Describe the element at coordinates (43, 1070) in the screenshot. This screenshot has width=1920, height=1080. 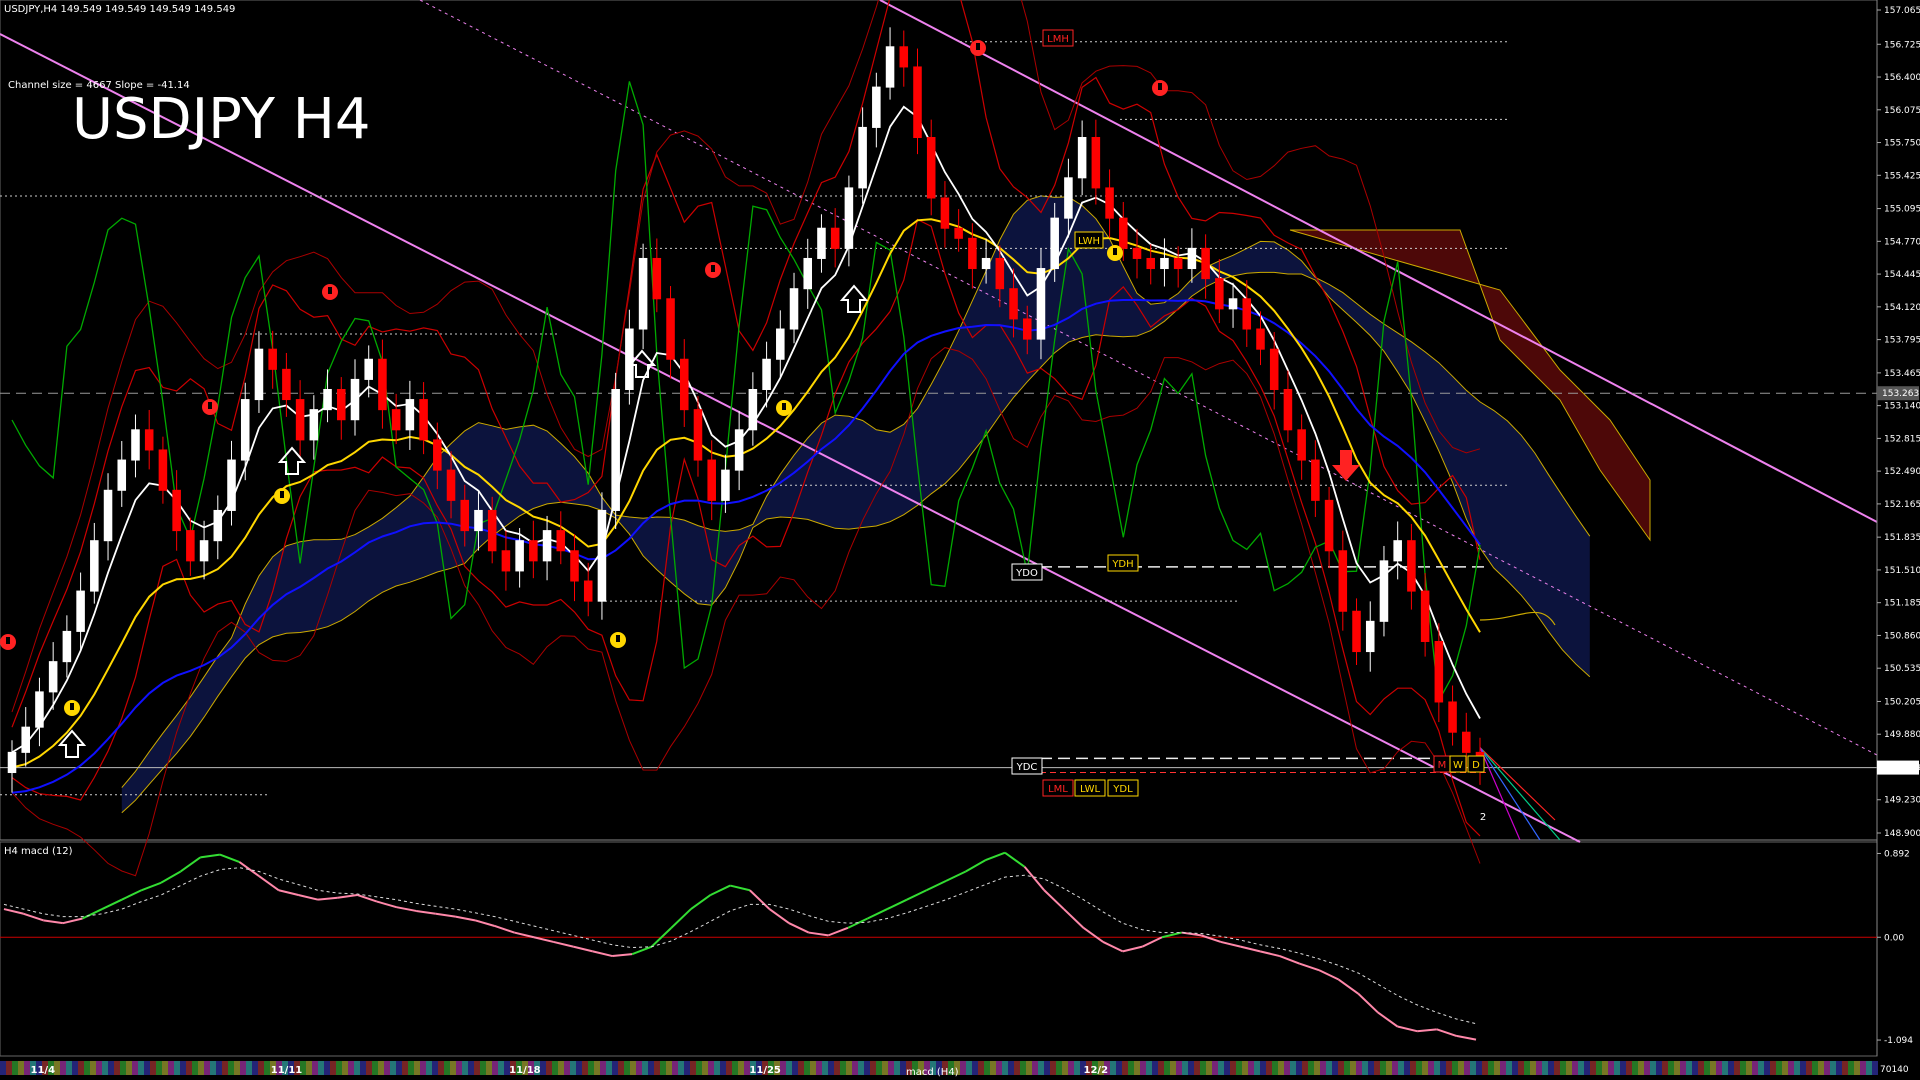
I see `date-label: 11/4` at that location.